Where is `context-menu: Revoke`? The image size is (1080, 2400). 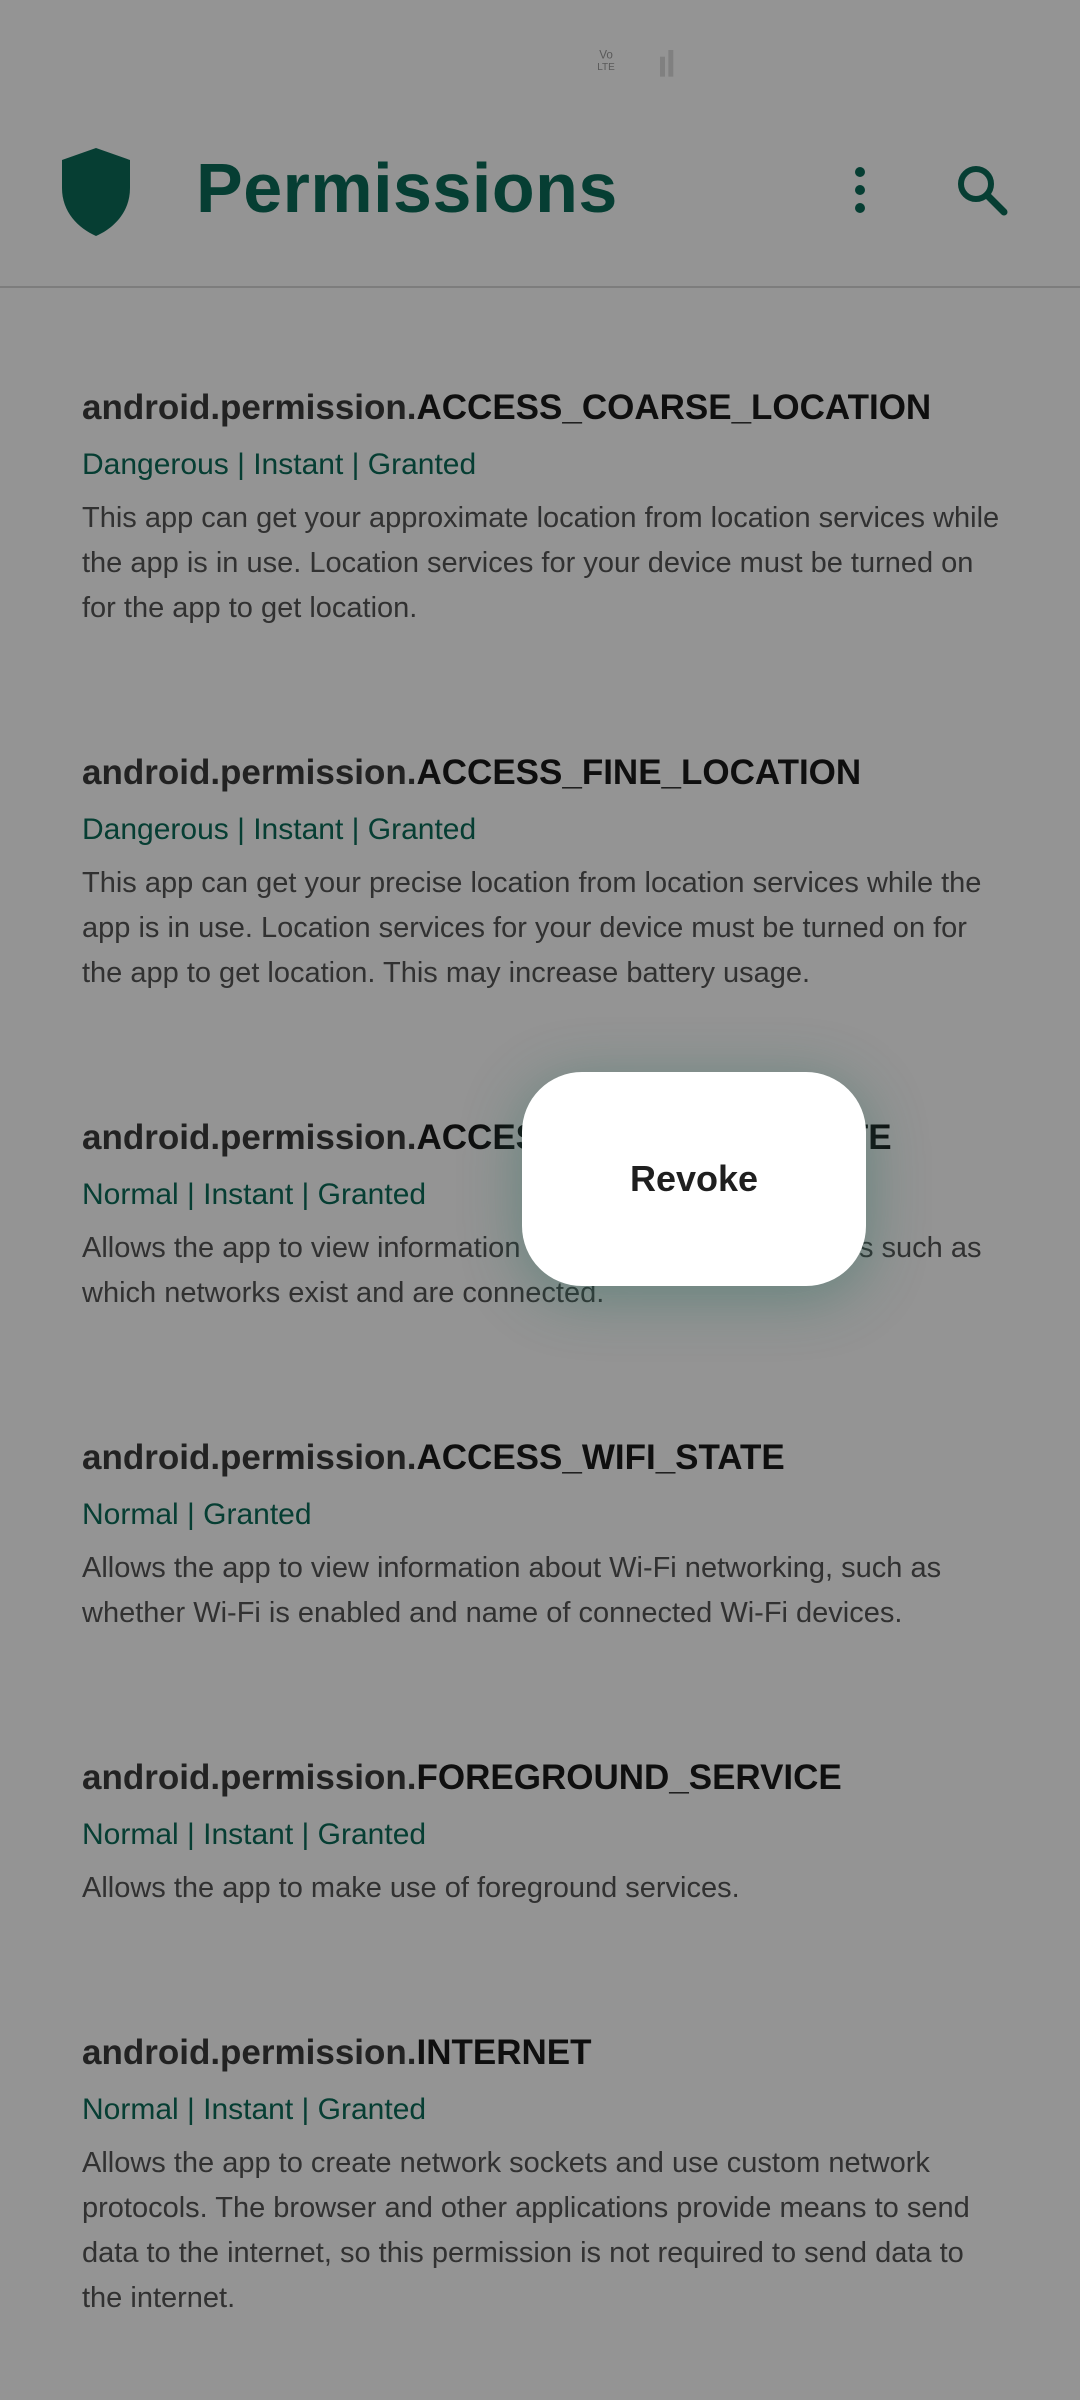
context-menu: Revoke is located at coordinates (694, 1179).